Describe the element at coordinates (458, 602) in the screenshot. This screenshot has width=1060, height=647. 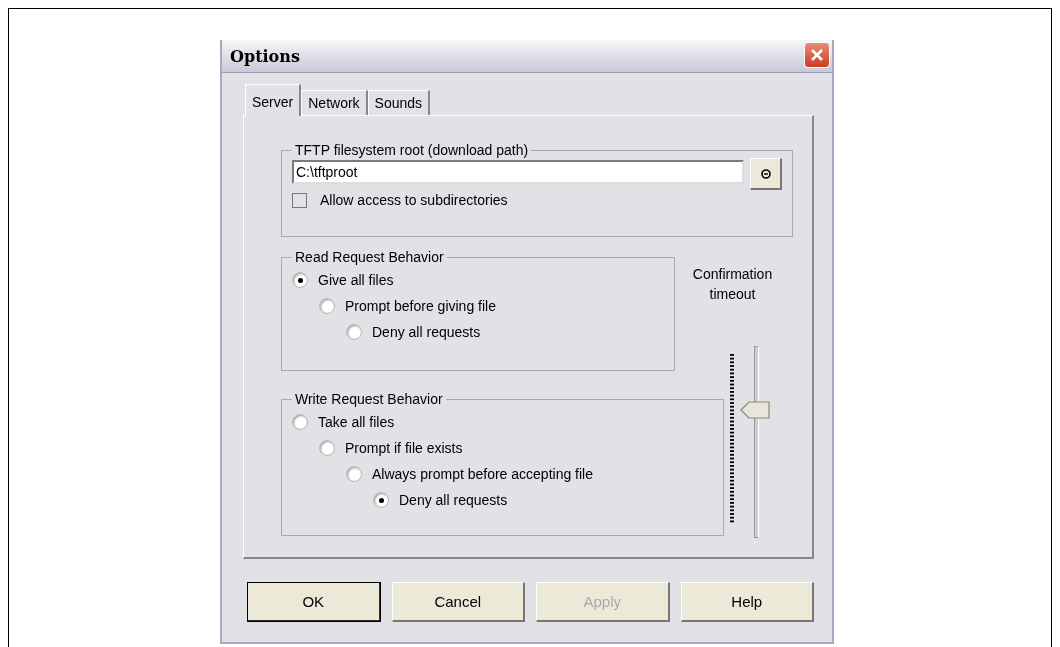
I see `dialog-button: Cancel` at that location.